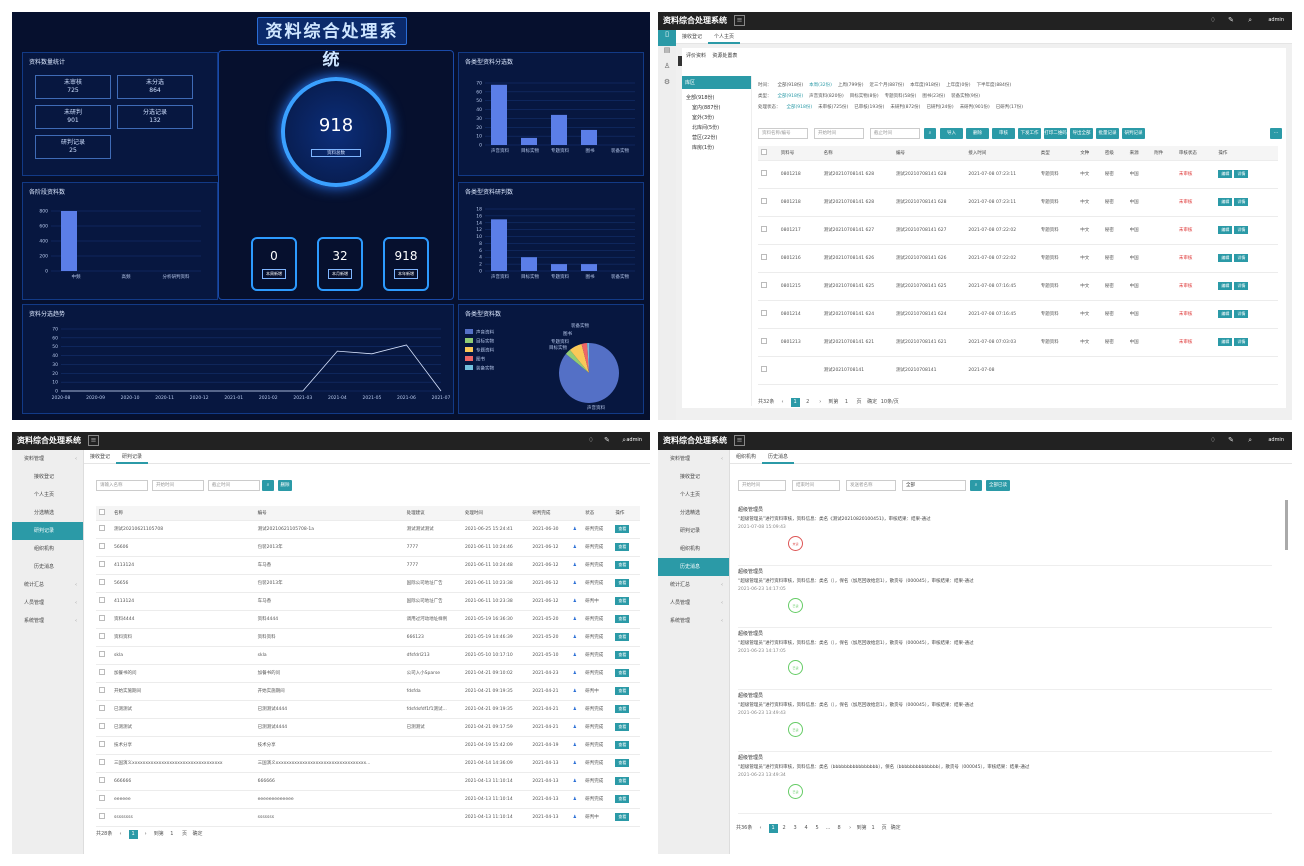 The image size is (1304, 866). Describe the element at coordinates (692, 37) in the screenshot. I see `tab-receive: 接收登记` at that location.